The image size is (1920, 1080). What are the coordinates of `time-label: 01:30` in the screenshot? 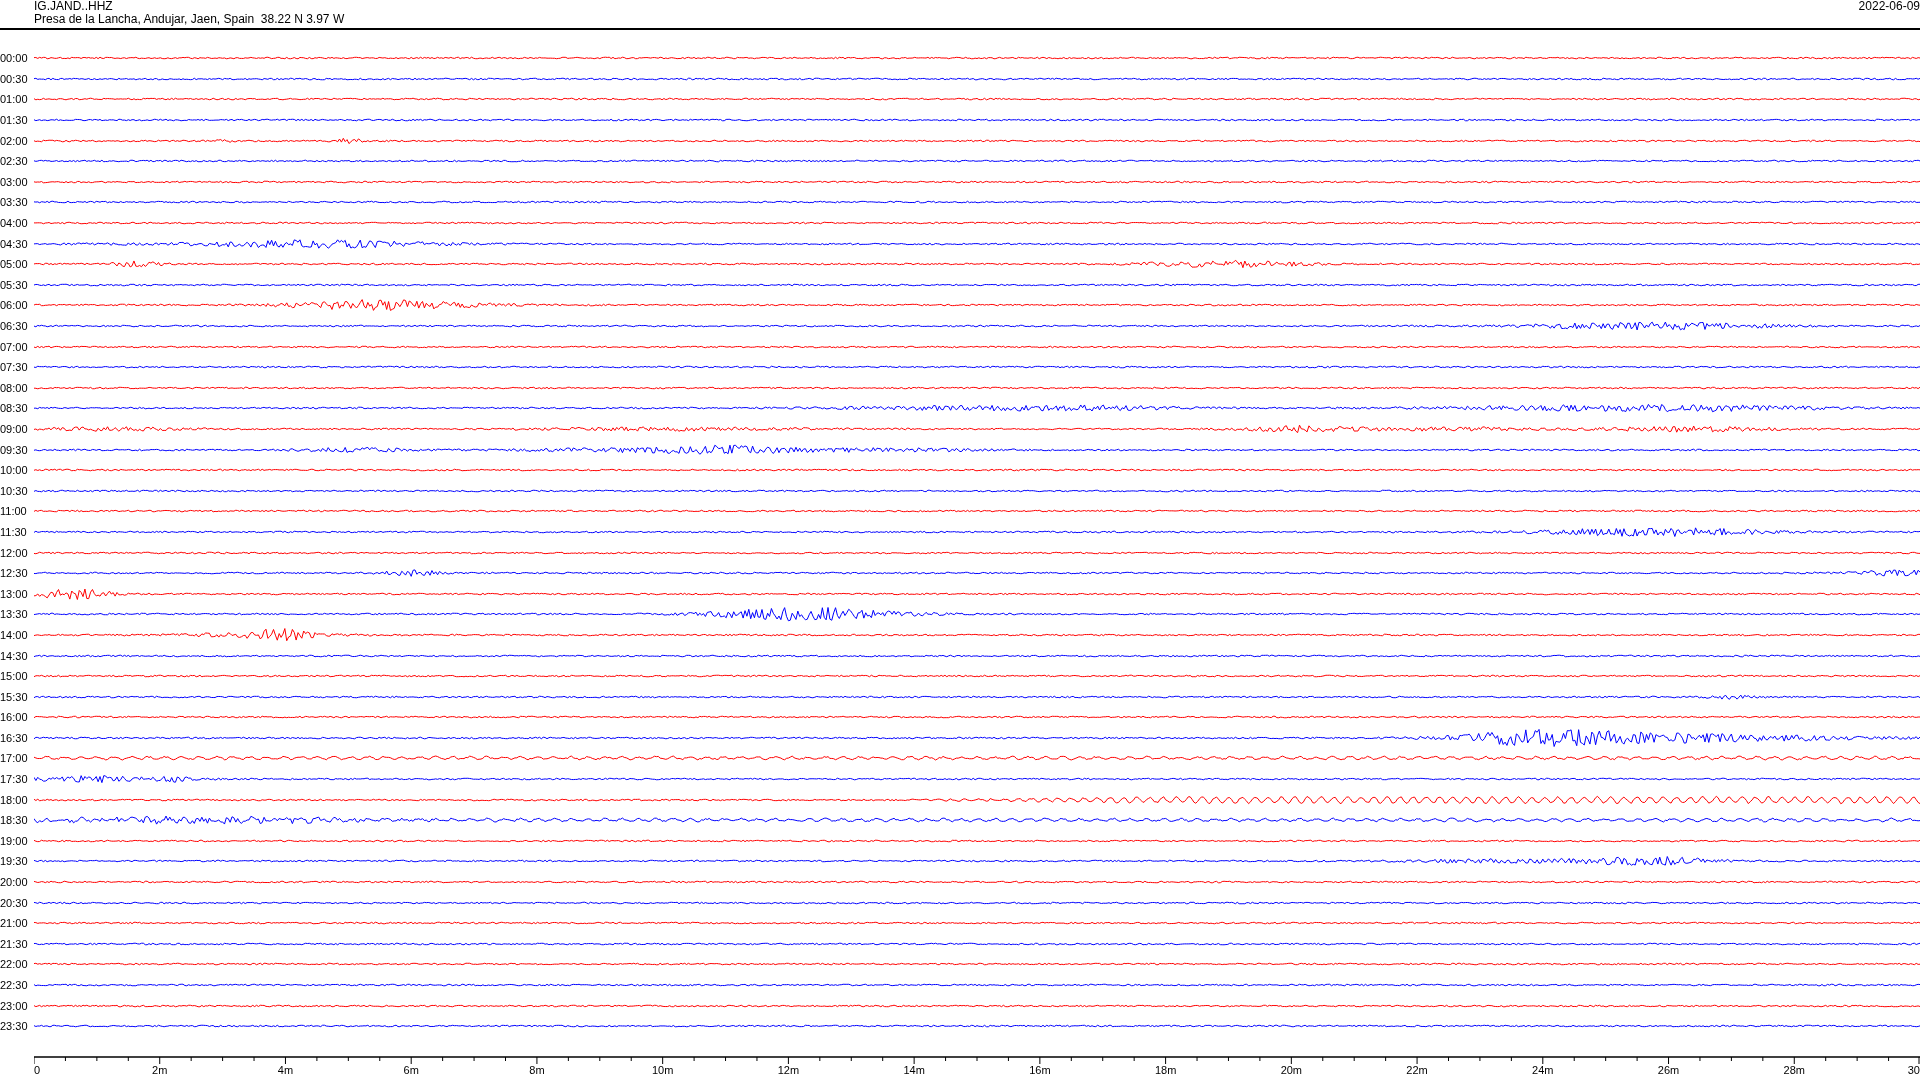 It's located at (14, 120).